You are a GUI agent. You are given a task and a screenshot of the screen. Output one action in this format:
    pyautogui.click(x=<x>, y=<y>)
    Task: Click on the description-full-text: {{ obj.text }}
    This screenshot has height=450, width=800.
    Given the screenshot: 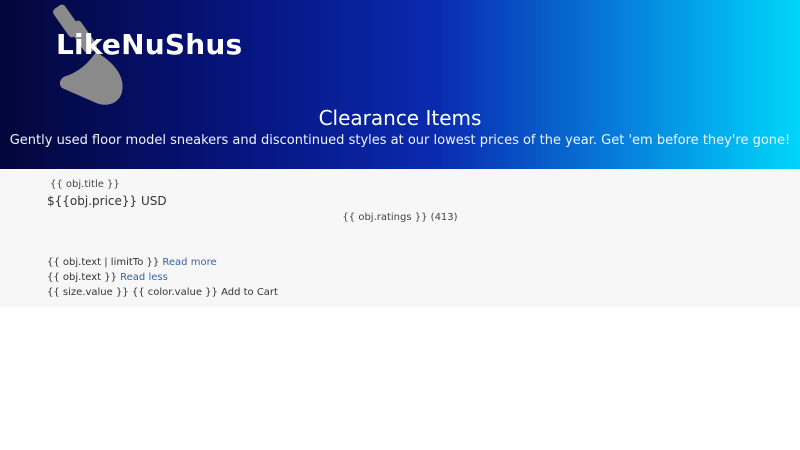 What is the action you would take?
    pyautogui.click(x=82, y=277)
    